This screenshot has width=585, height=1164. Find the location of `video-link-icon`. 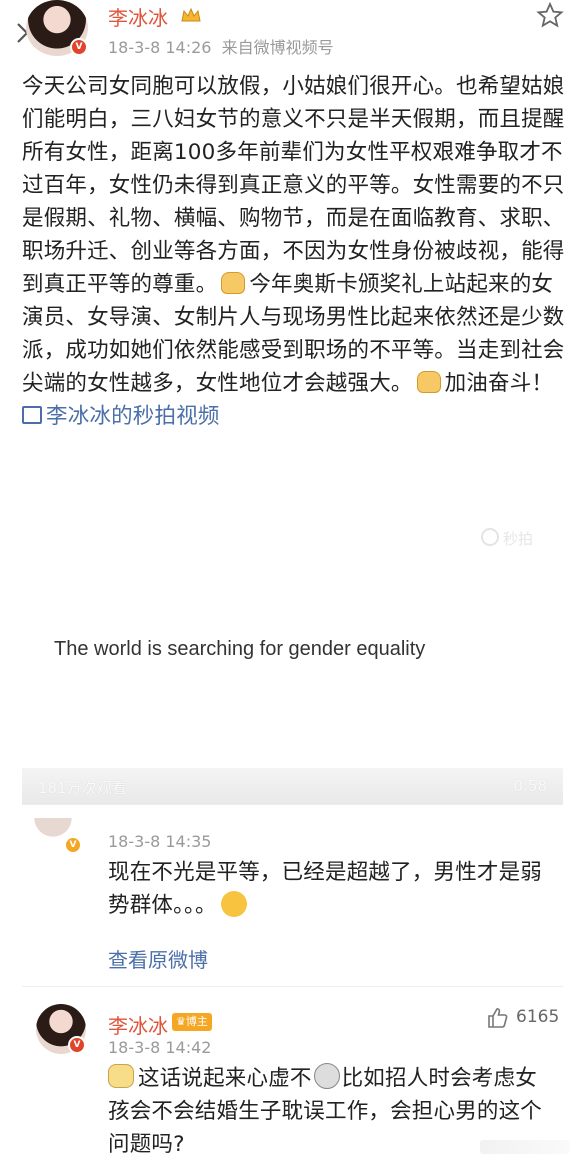

video-link-icon is located at coordinates (32, 415).